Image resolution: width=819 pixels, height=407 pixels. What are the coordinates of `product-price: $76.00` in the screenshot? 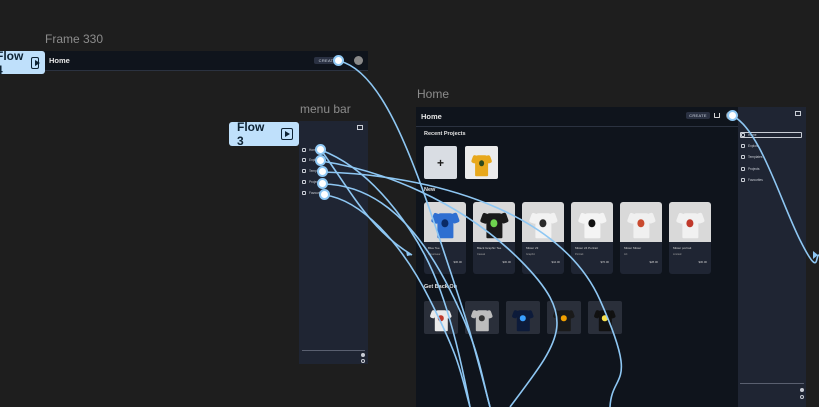 It's located at (604, 262).